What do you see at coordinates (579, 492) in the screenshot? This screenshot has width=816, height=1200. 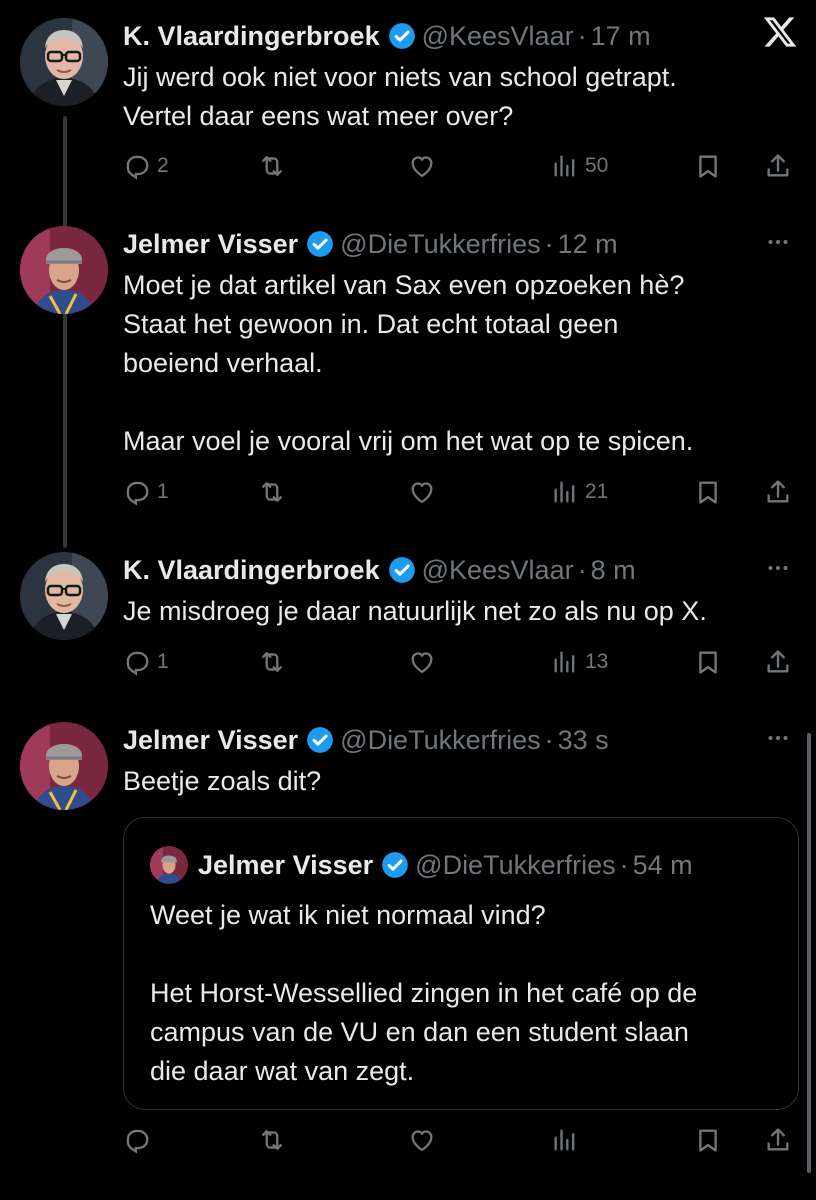 I see `views-button: 21` at bounding box center [579, 492].